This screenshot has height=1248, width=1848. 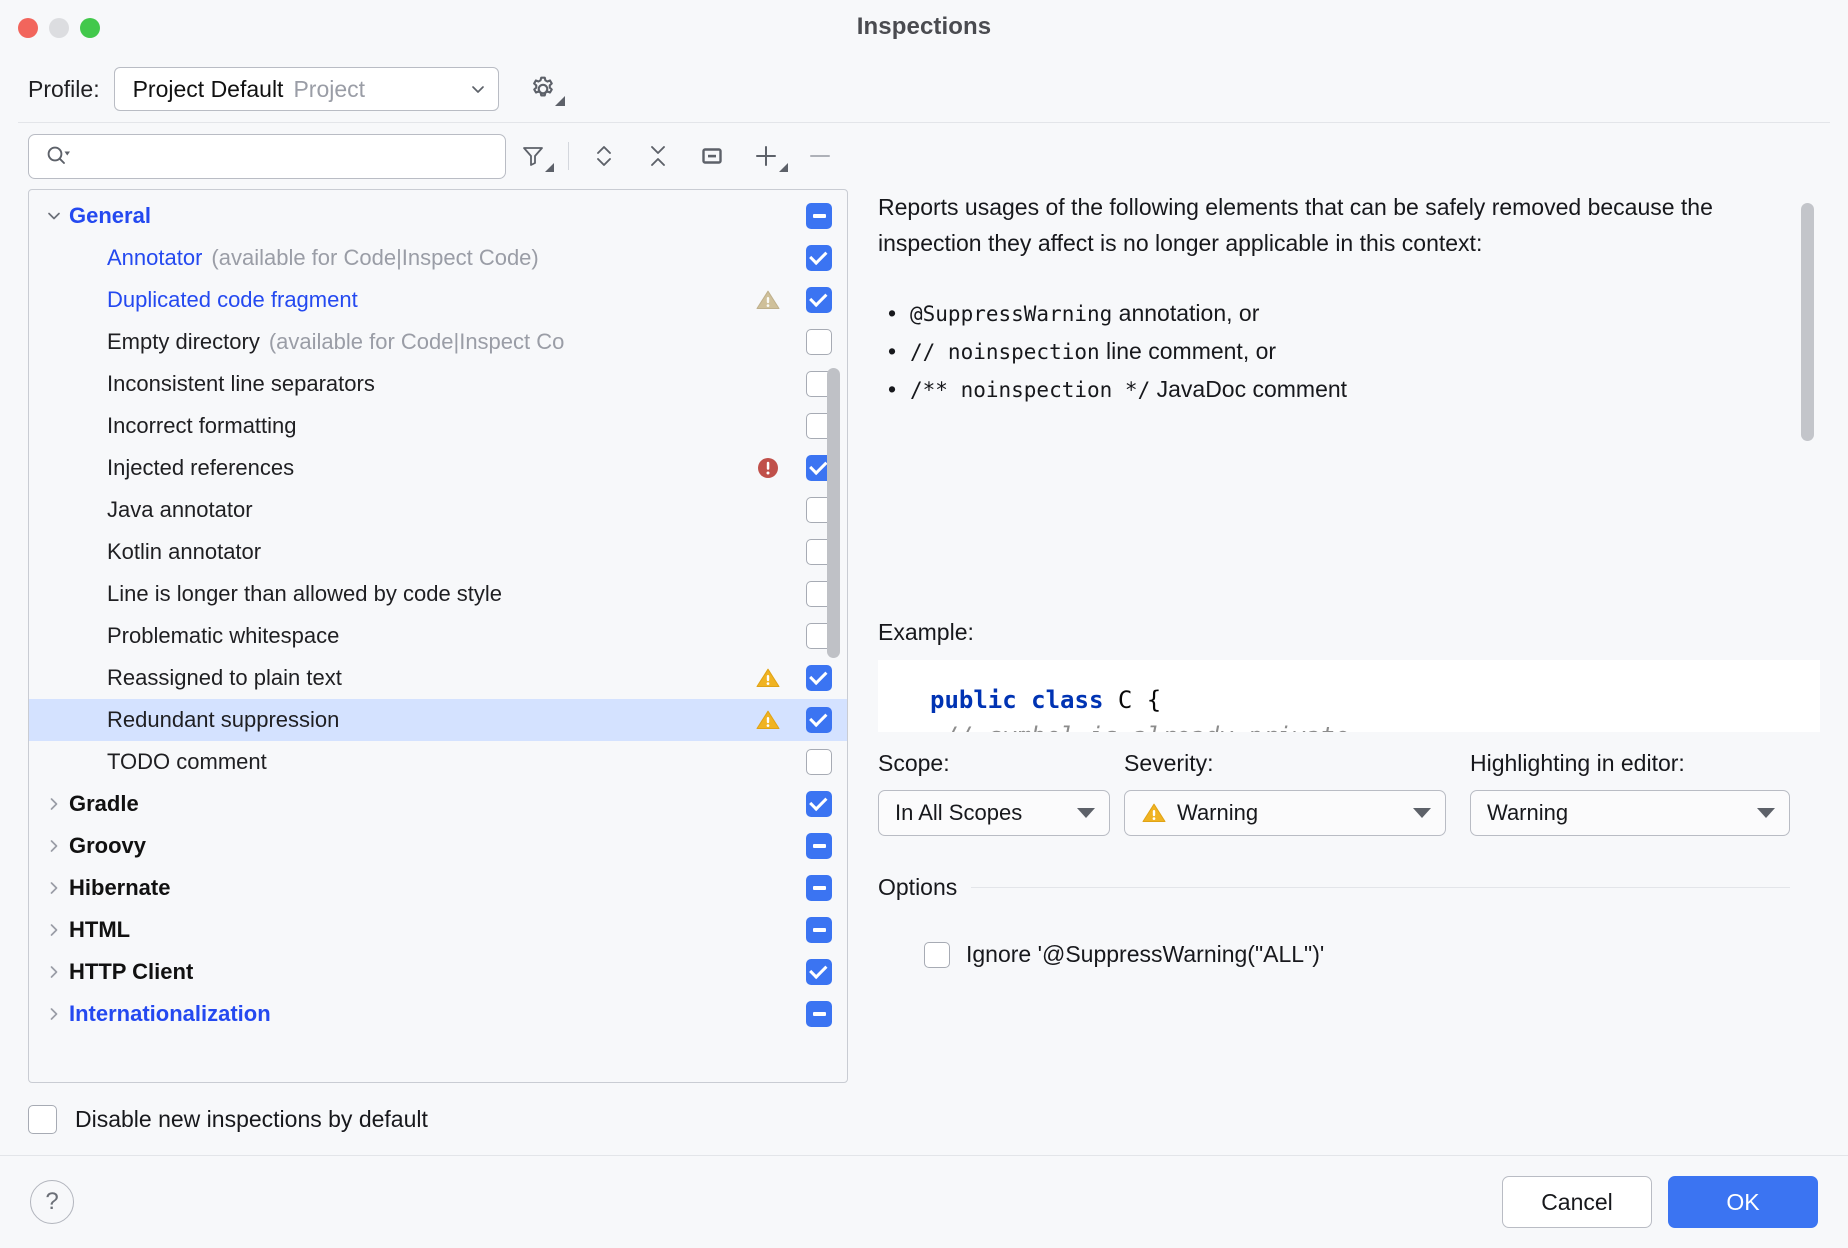 What do you see at coordinates (104, 803) in the screenshot?
I see `tree-row-label: Gradle` at bounding box center [104, 803].